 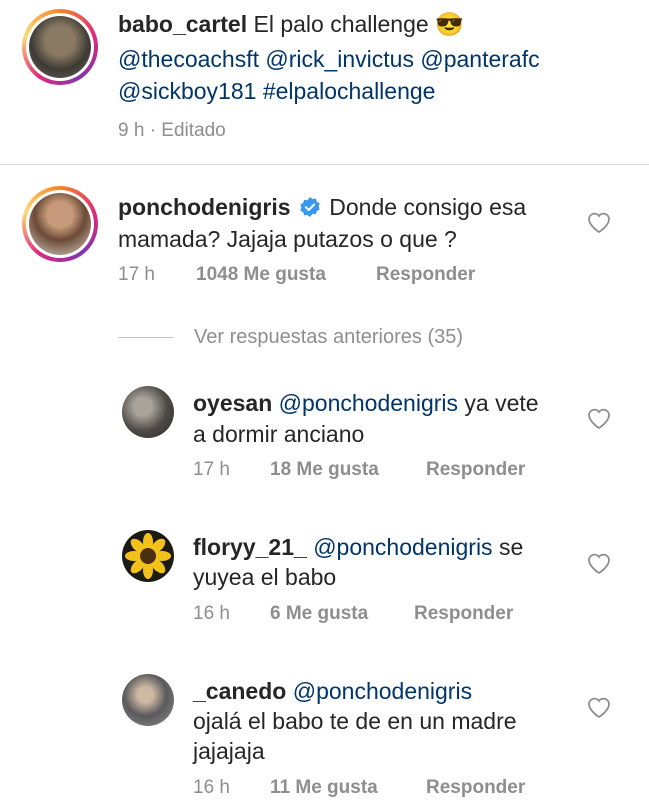 I want to click on comment-avatar, so click(x=60, y=224).